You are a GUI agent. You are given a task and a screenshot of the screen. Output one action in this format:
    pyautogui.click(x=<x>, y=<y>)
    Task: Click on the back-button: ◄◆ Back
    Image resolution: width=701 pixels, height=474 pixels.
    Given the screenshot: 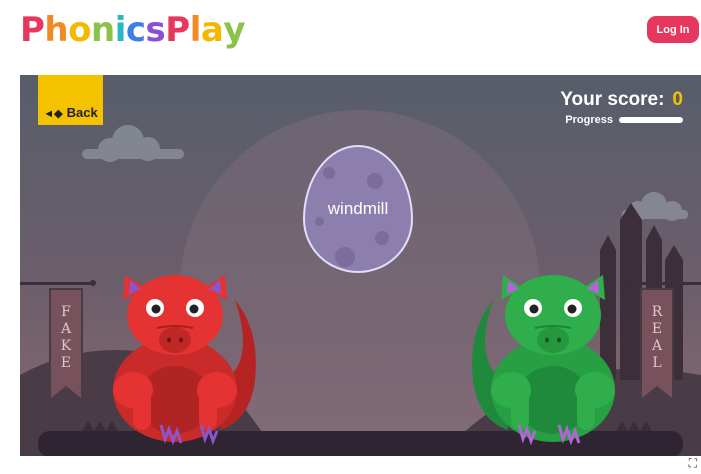 What is the action you would take?
    pyautogui.click(x=70, y=100)
    